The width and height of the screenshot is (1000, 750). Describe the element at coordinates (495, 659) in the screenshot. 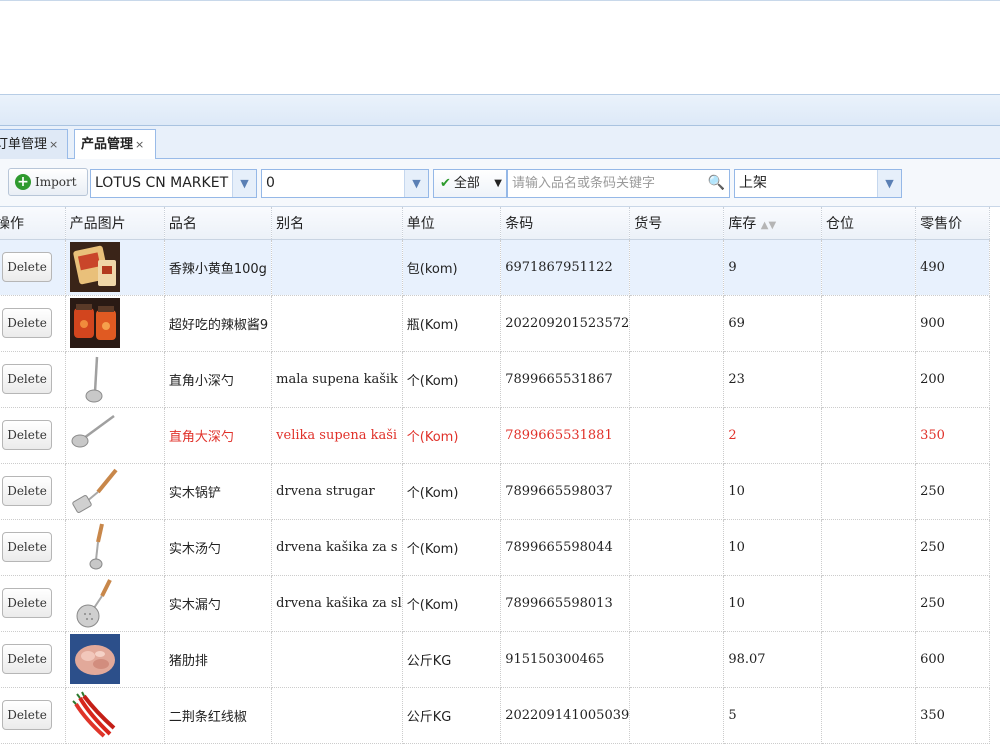

I see `table-row: Delete 猪肋排 公斤KG 915150300465 98.07 600` at that location.